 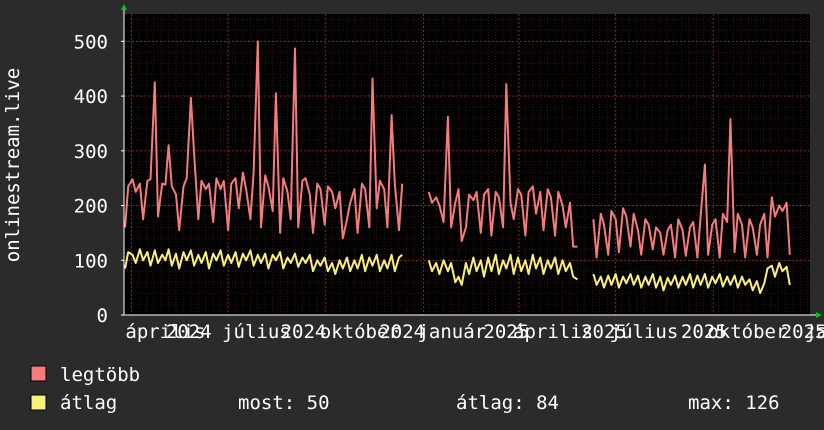 What do you see at coordinates (451, 332) in the screenshot?
I see `x-tick-label: január` at bounding box center [451, 332].